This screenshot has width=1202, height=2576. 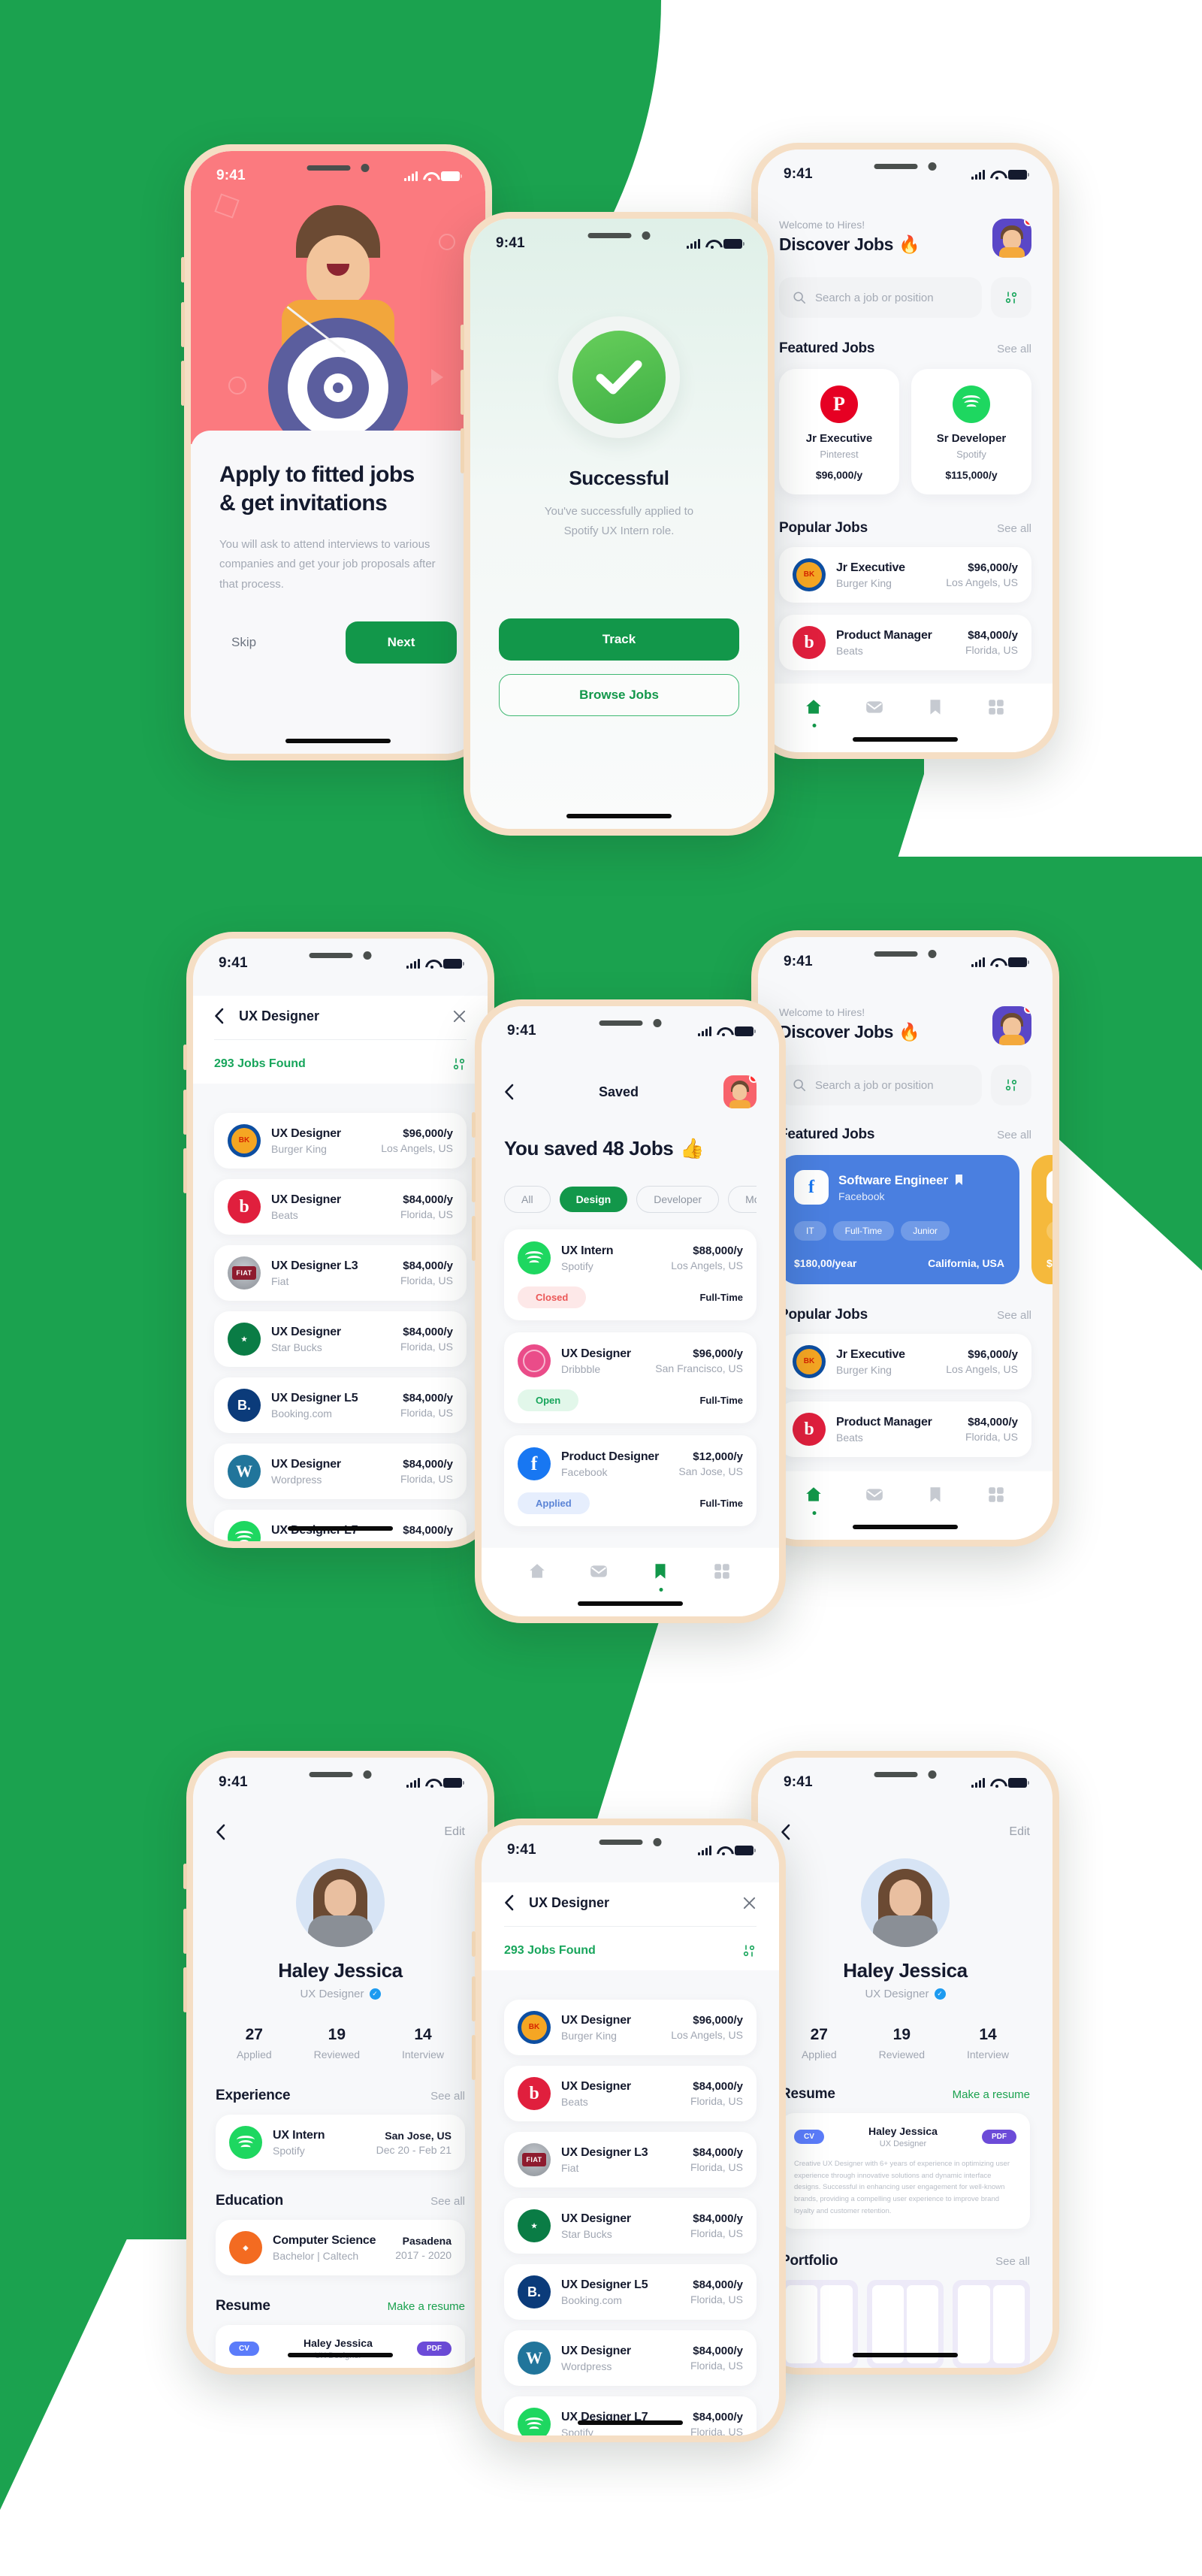 What do you see at coordinates (296, 1347) in the screenshot?
I see `job-company: Star Bucks` at bounding box center [296, 1347].